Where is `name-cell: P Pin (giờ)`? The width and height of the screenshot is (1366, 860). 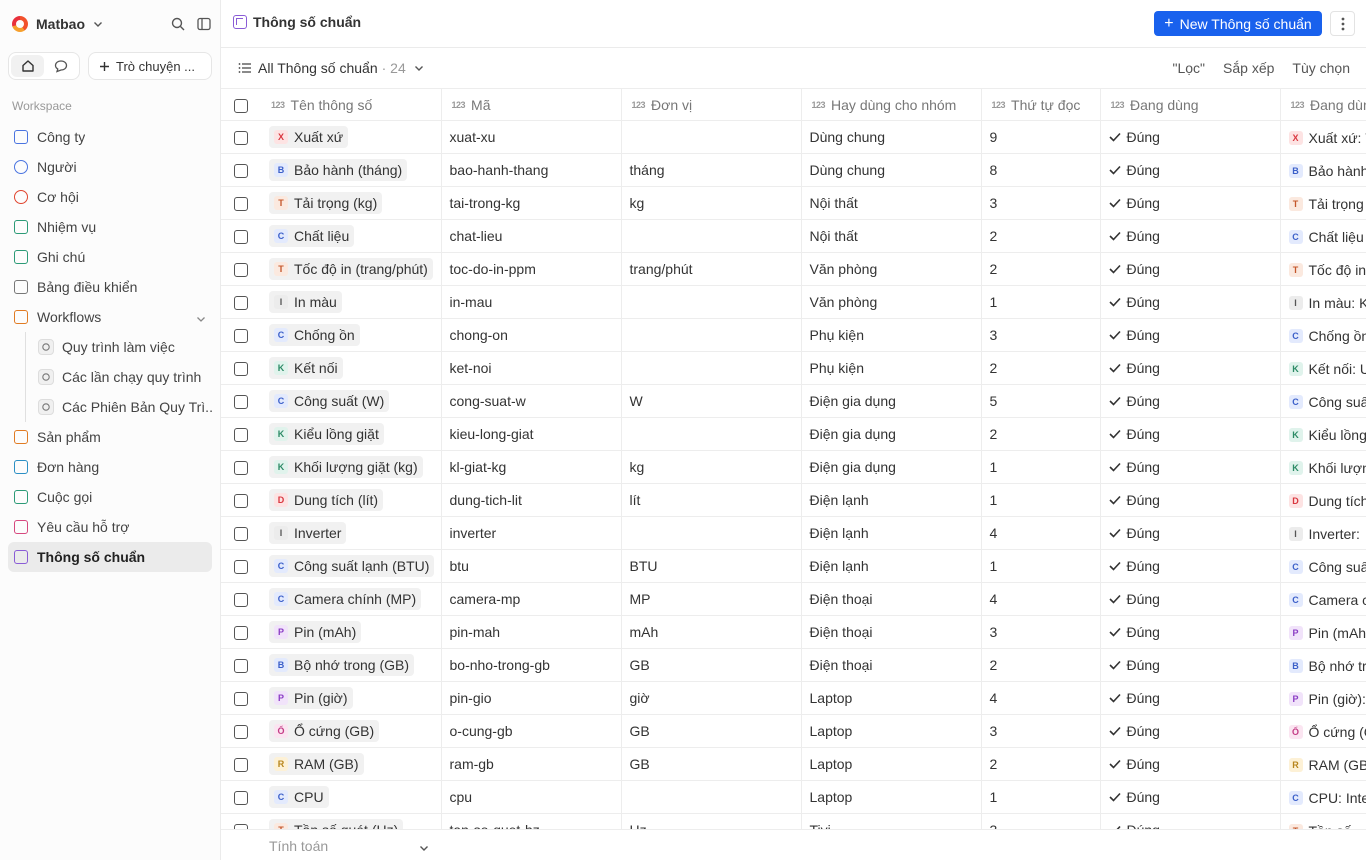
name-cell: P Pin (giờ) is located at coordinates (351, 698).